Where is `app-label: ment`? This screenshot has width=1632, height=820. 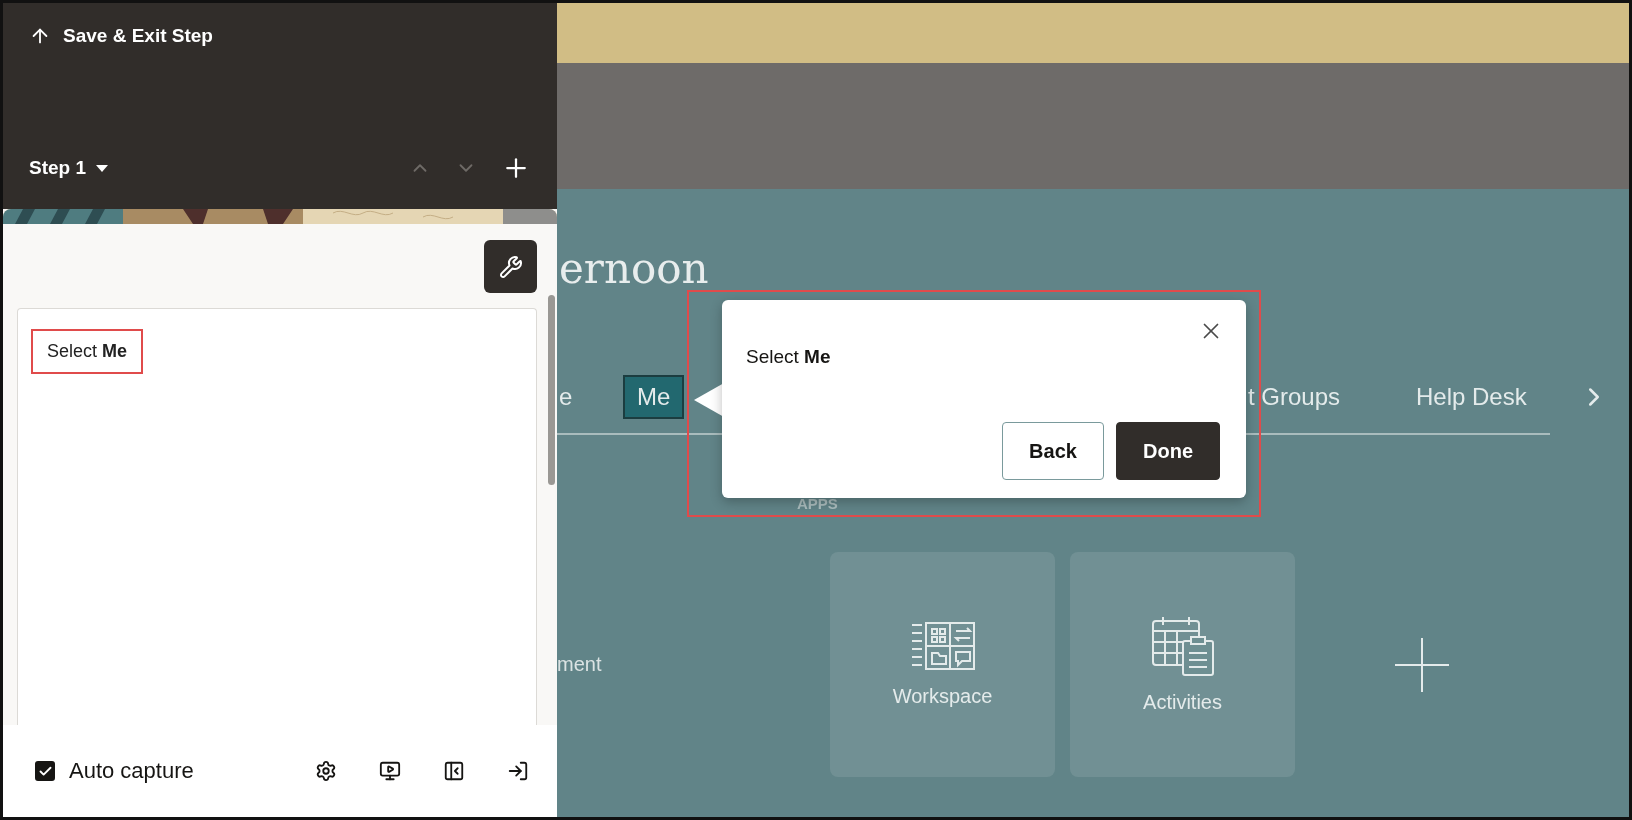
app-label: ment is located at coordinates (580, 664).